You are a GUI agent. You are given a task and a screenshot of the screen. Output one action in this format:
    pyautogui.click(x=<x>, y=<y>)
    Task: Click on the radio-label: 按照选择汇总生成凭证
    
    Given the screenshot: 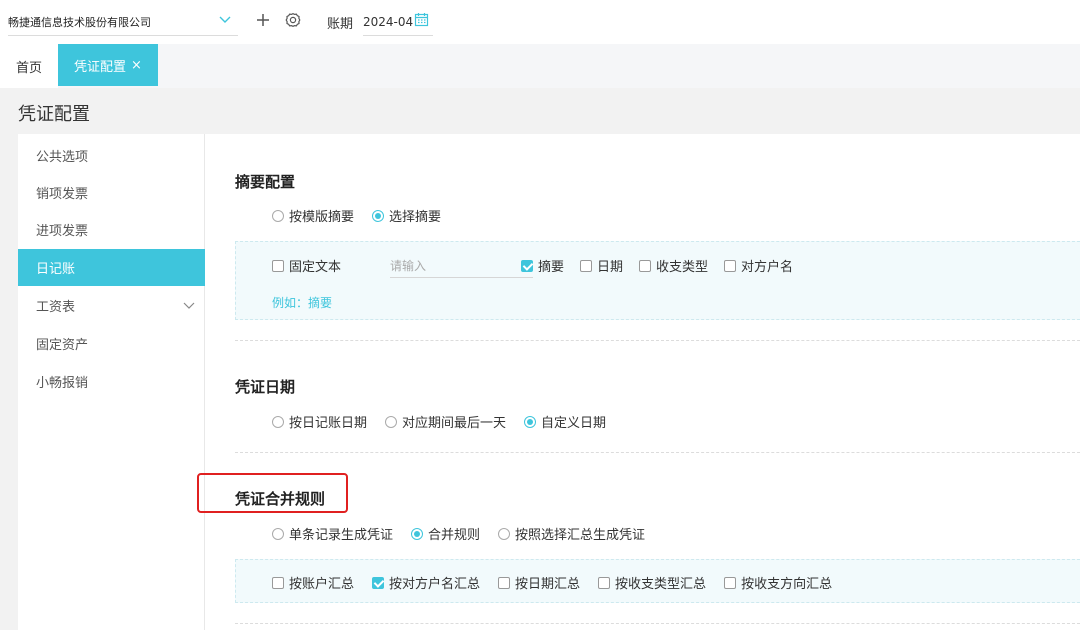 What is the action you would take?
    pyautogui.click(x=580, y=535)
    